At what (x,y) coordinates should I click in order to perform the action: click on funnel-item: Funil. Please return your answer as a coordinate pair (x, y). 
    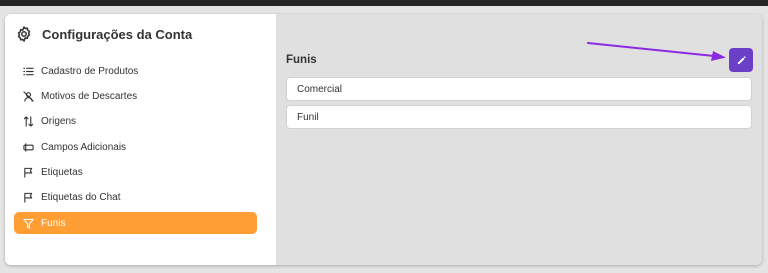
    Looking at the image, I should click on (519, 117).